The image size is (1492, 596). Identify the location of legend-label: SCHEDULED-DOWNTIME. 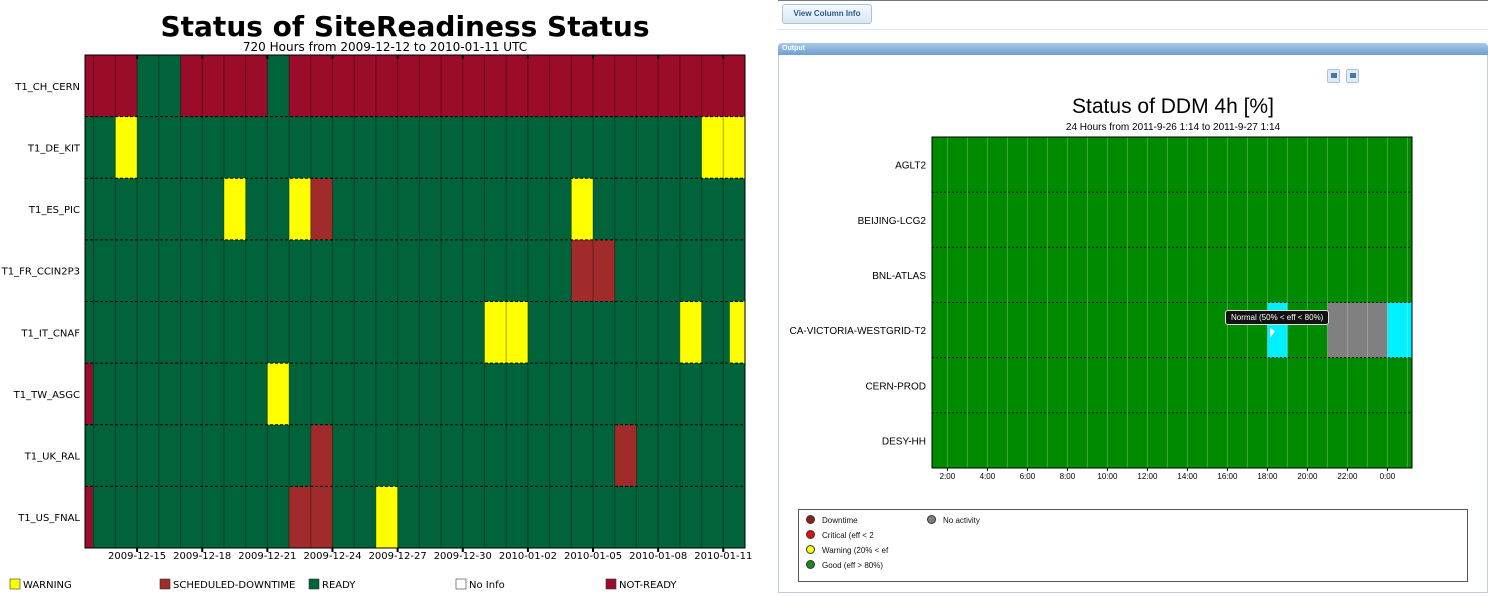
(234, 585).